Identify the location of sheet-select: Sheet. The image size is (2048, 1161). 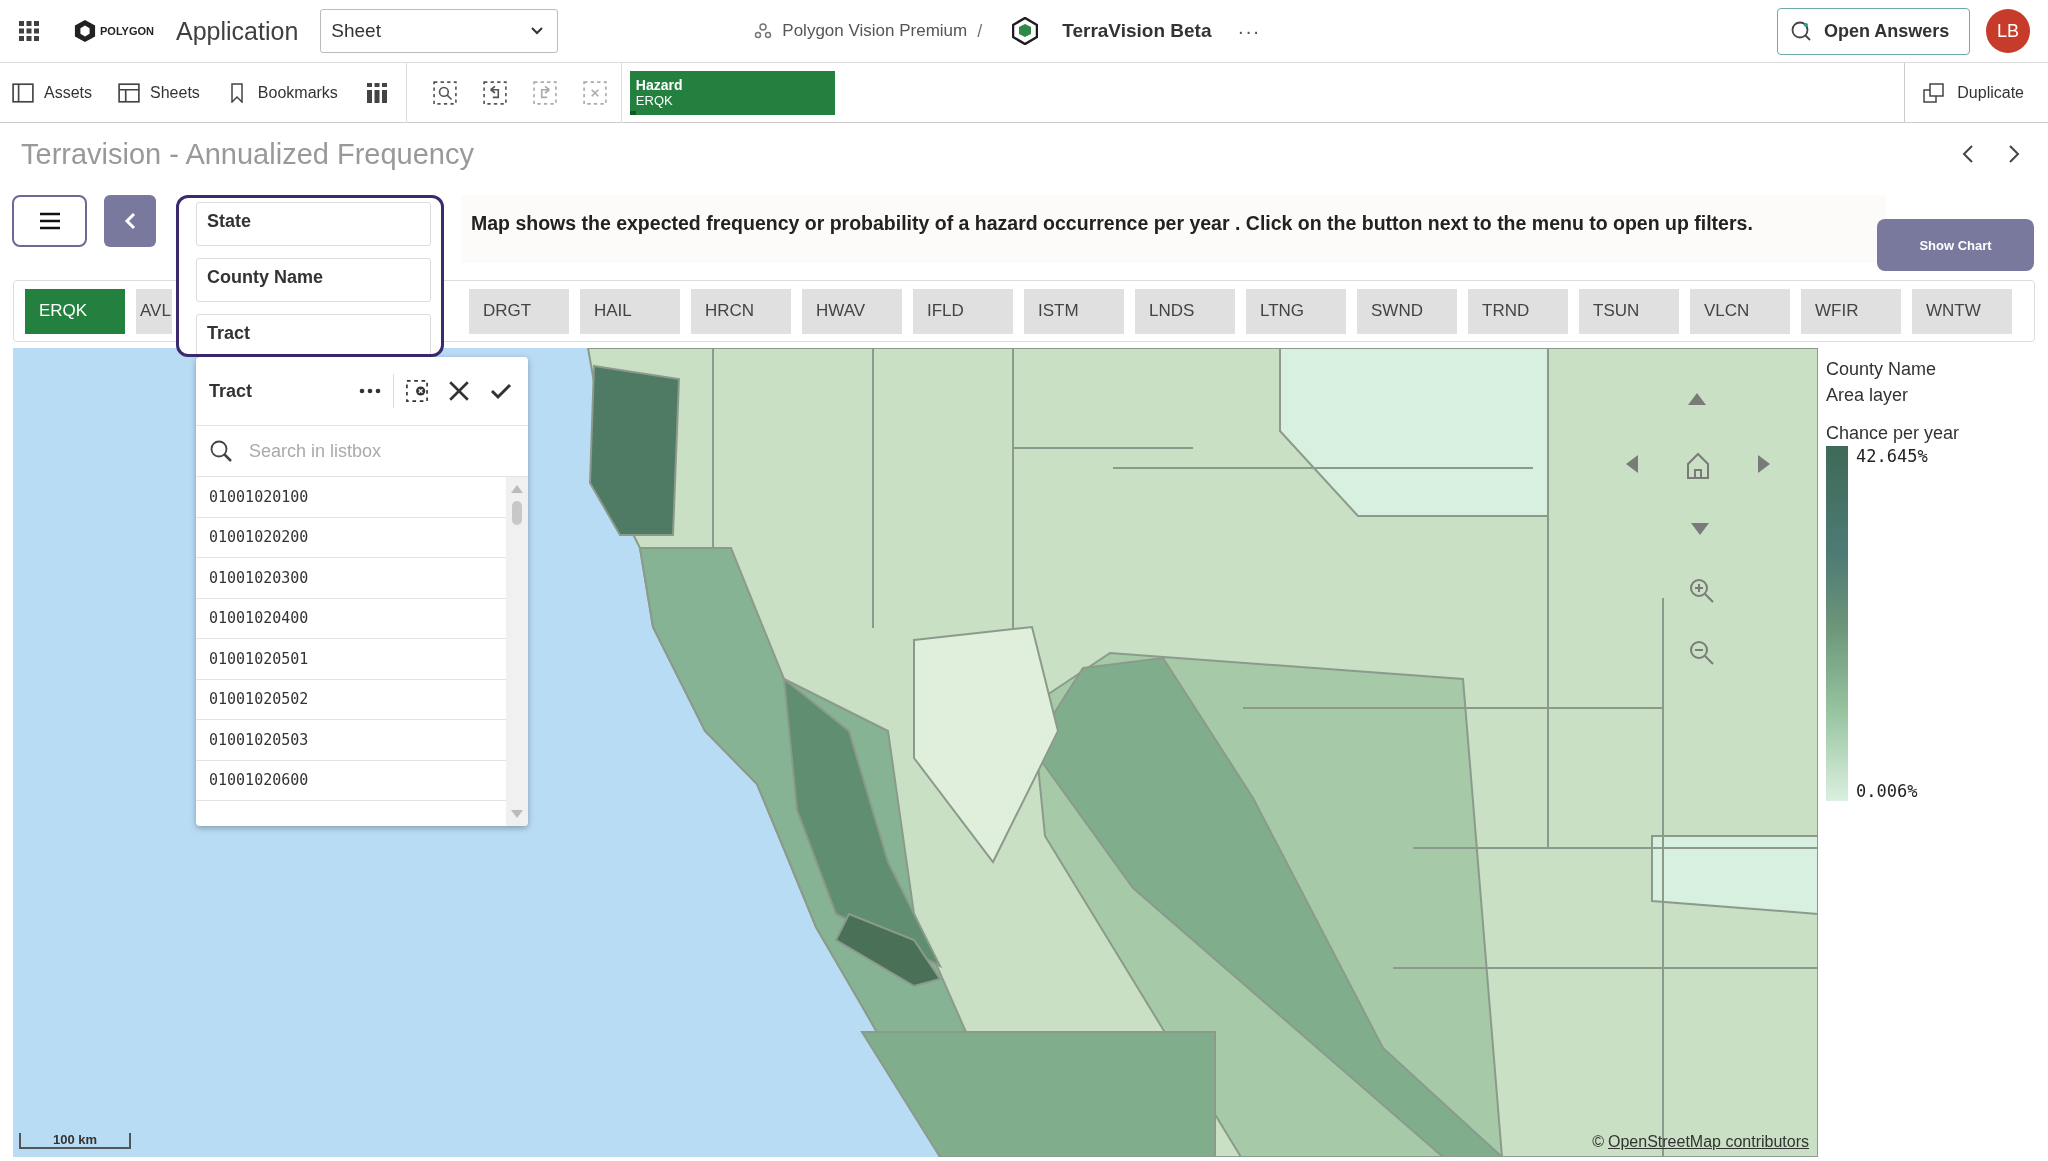
(439, 31).